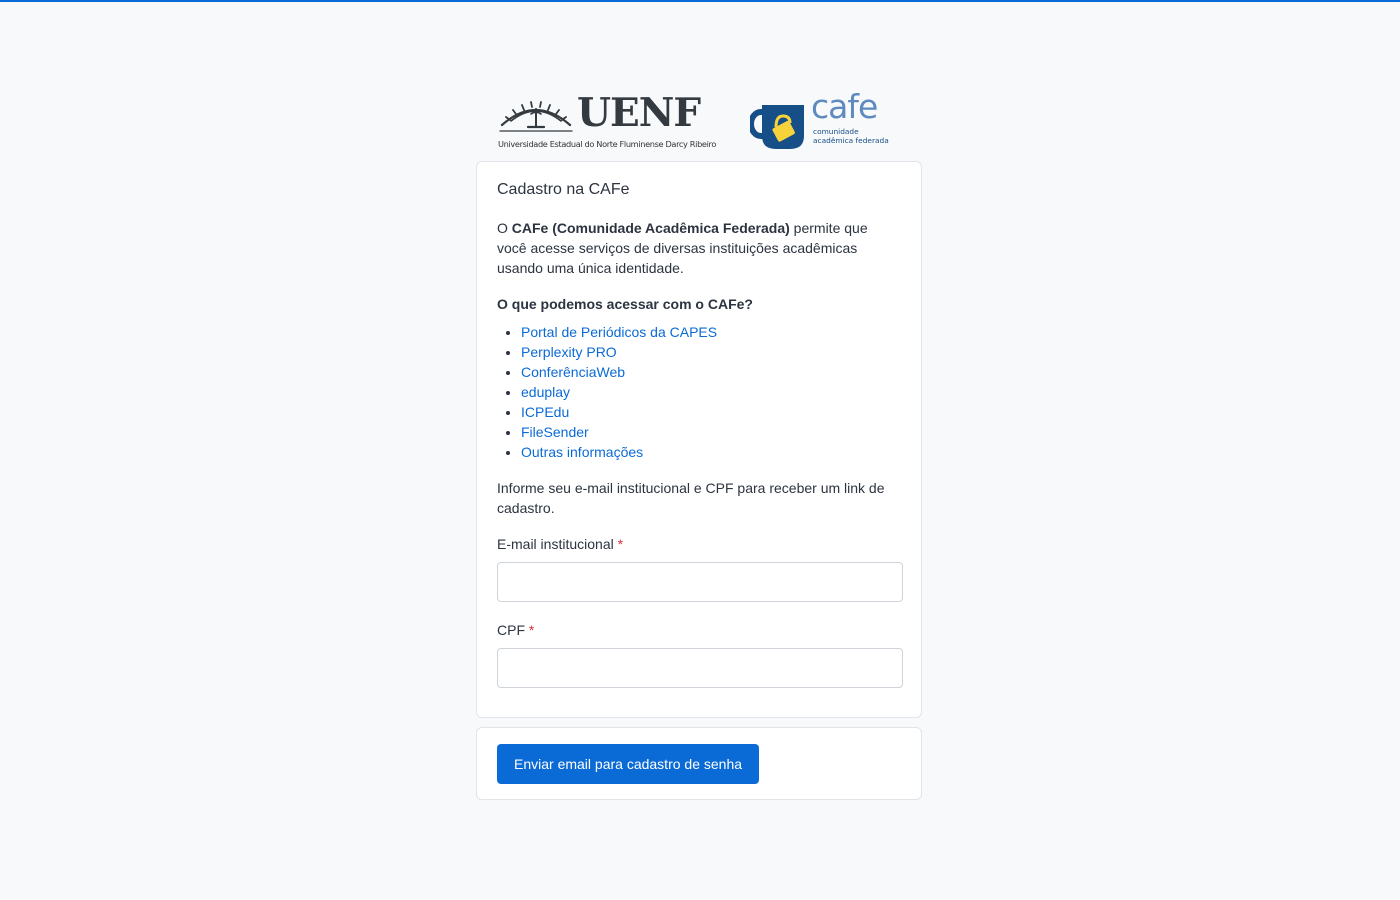 The image size is (1400, 900). I want to click on intro-prefix: O, so click(504, 228).